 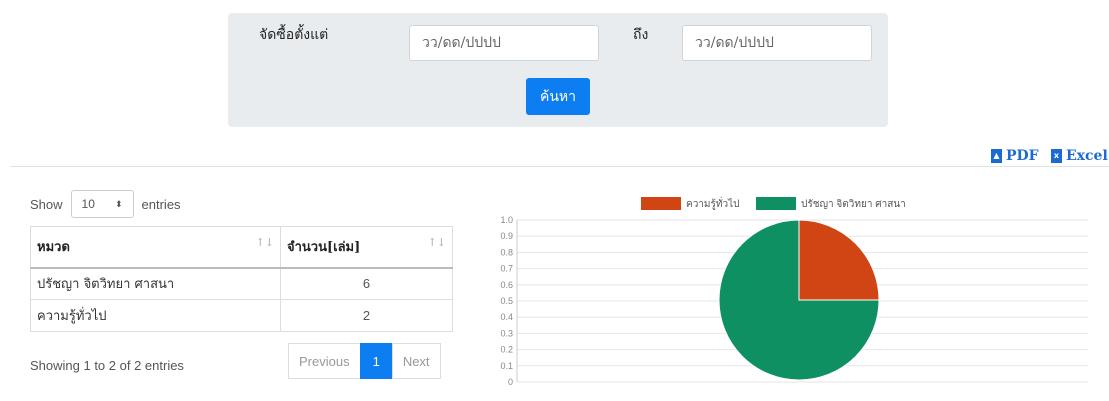 I want to click on entries-select-value: 10, so click(x=88, y=204).